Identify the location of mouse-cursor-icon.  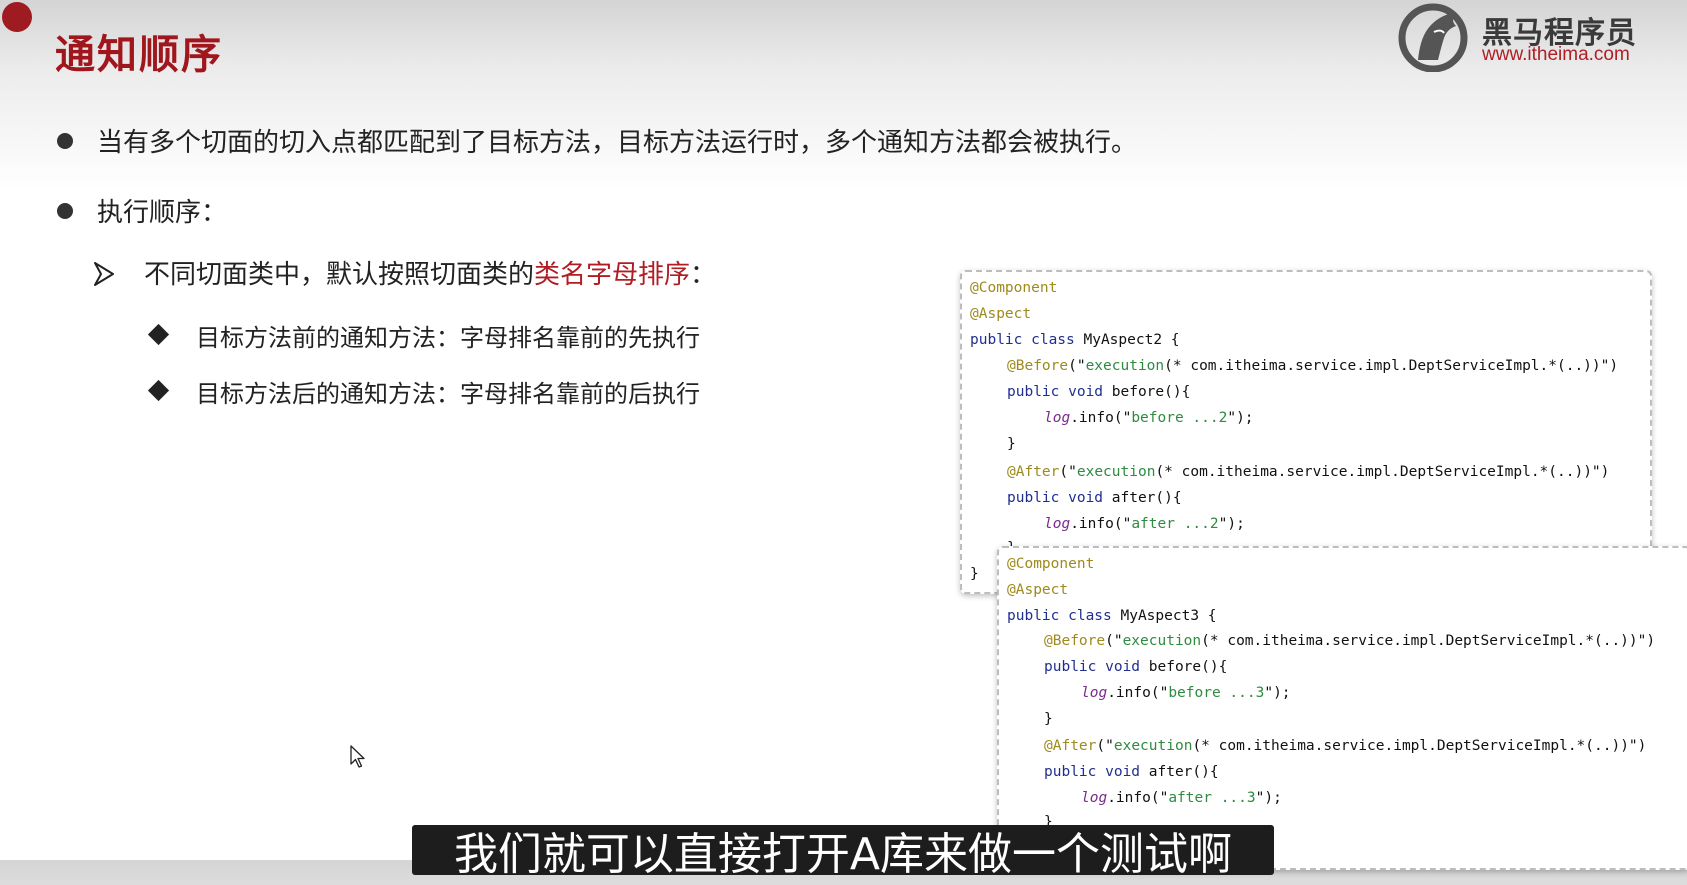
(357, 756).